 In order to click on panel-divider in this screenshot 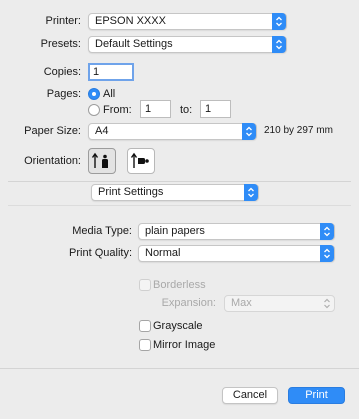, I will do `click(179, 205)`.